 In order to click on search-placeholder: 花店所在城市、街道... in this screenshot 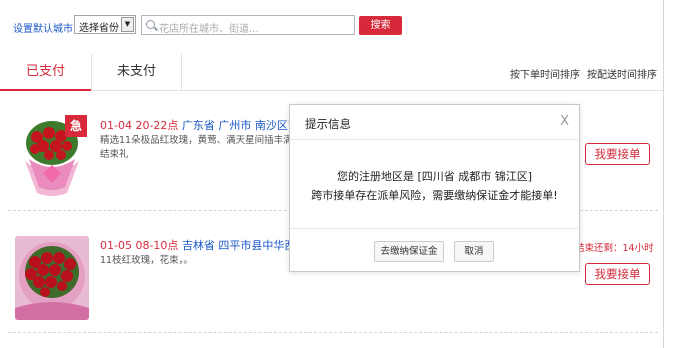, I will do `click(209, 29)`.